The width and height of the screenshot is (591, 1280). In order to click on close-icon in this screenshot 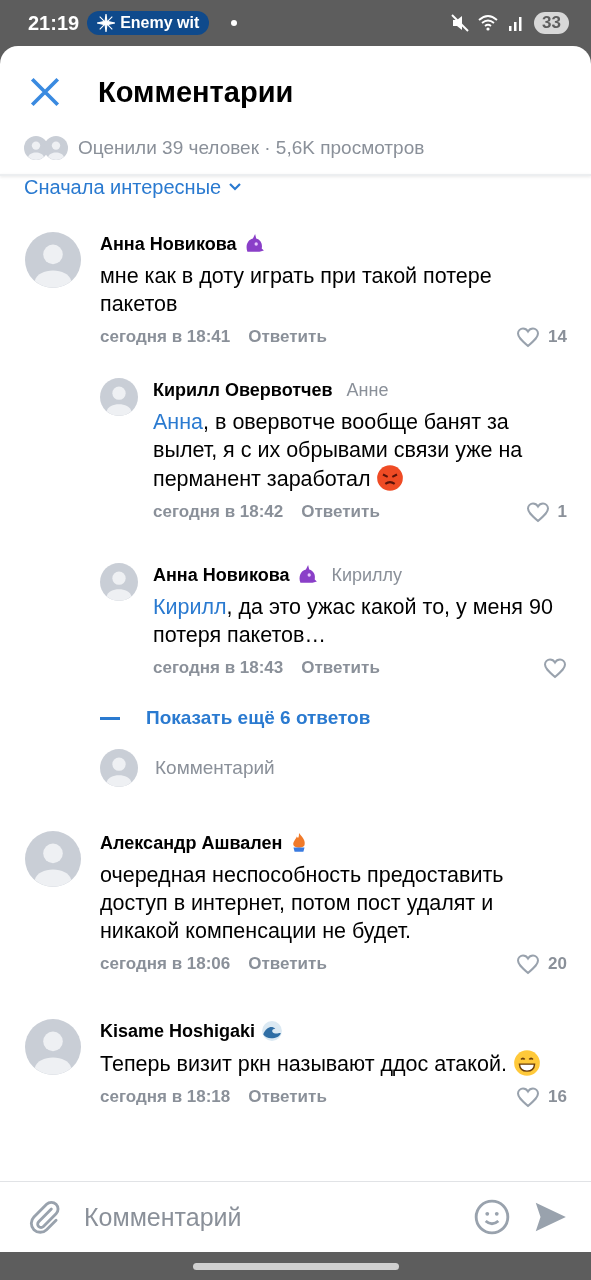, I will do `click(45, 92)`.